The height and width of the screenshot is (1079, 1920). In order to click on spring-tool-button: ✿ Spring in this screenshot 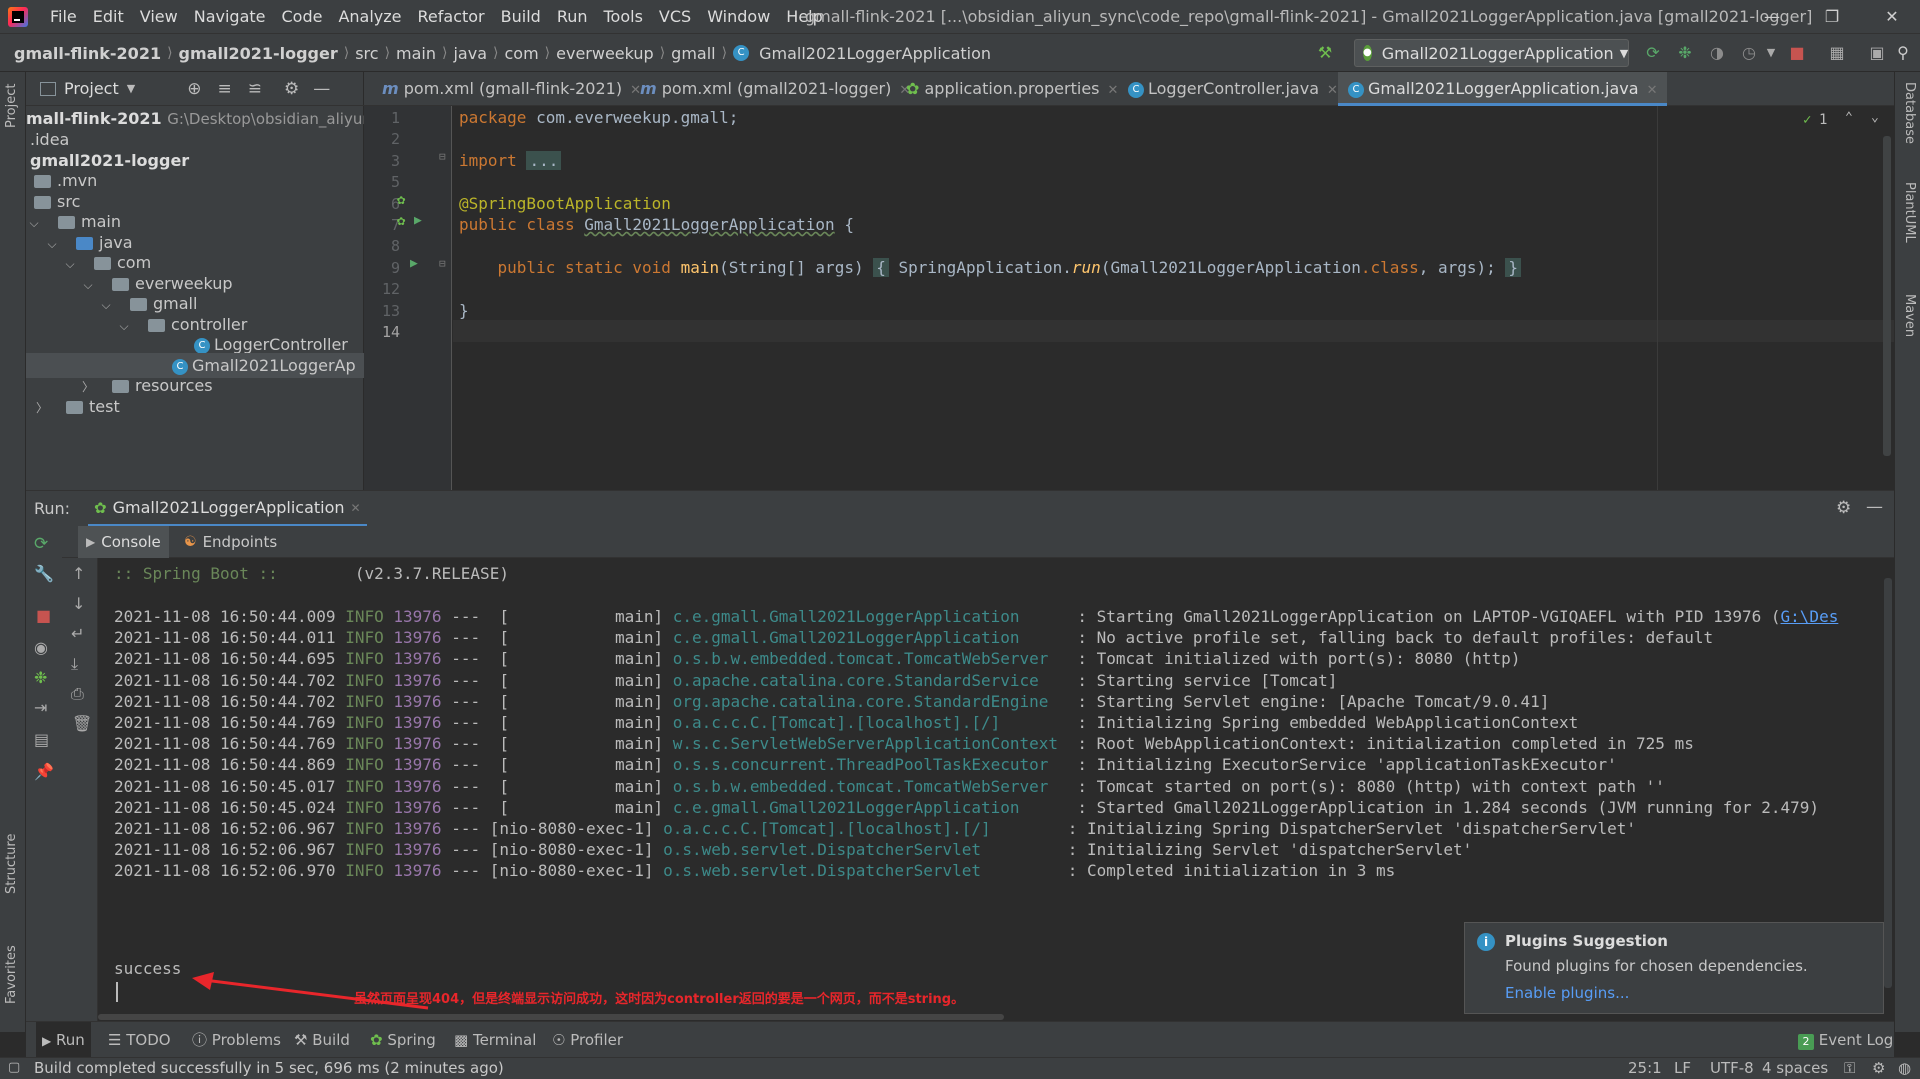, I will do `click(403, 1040)`.